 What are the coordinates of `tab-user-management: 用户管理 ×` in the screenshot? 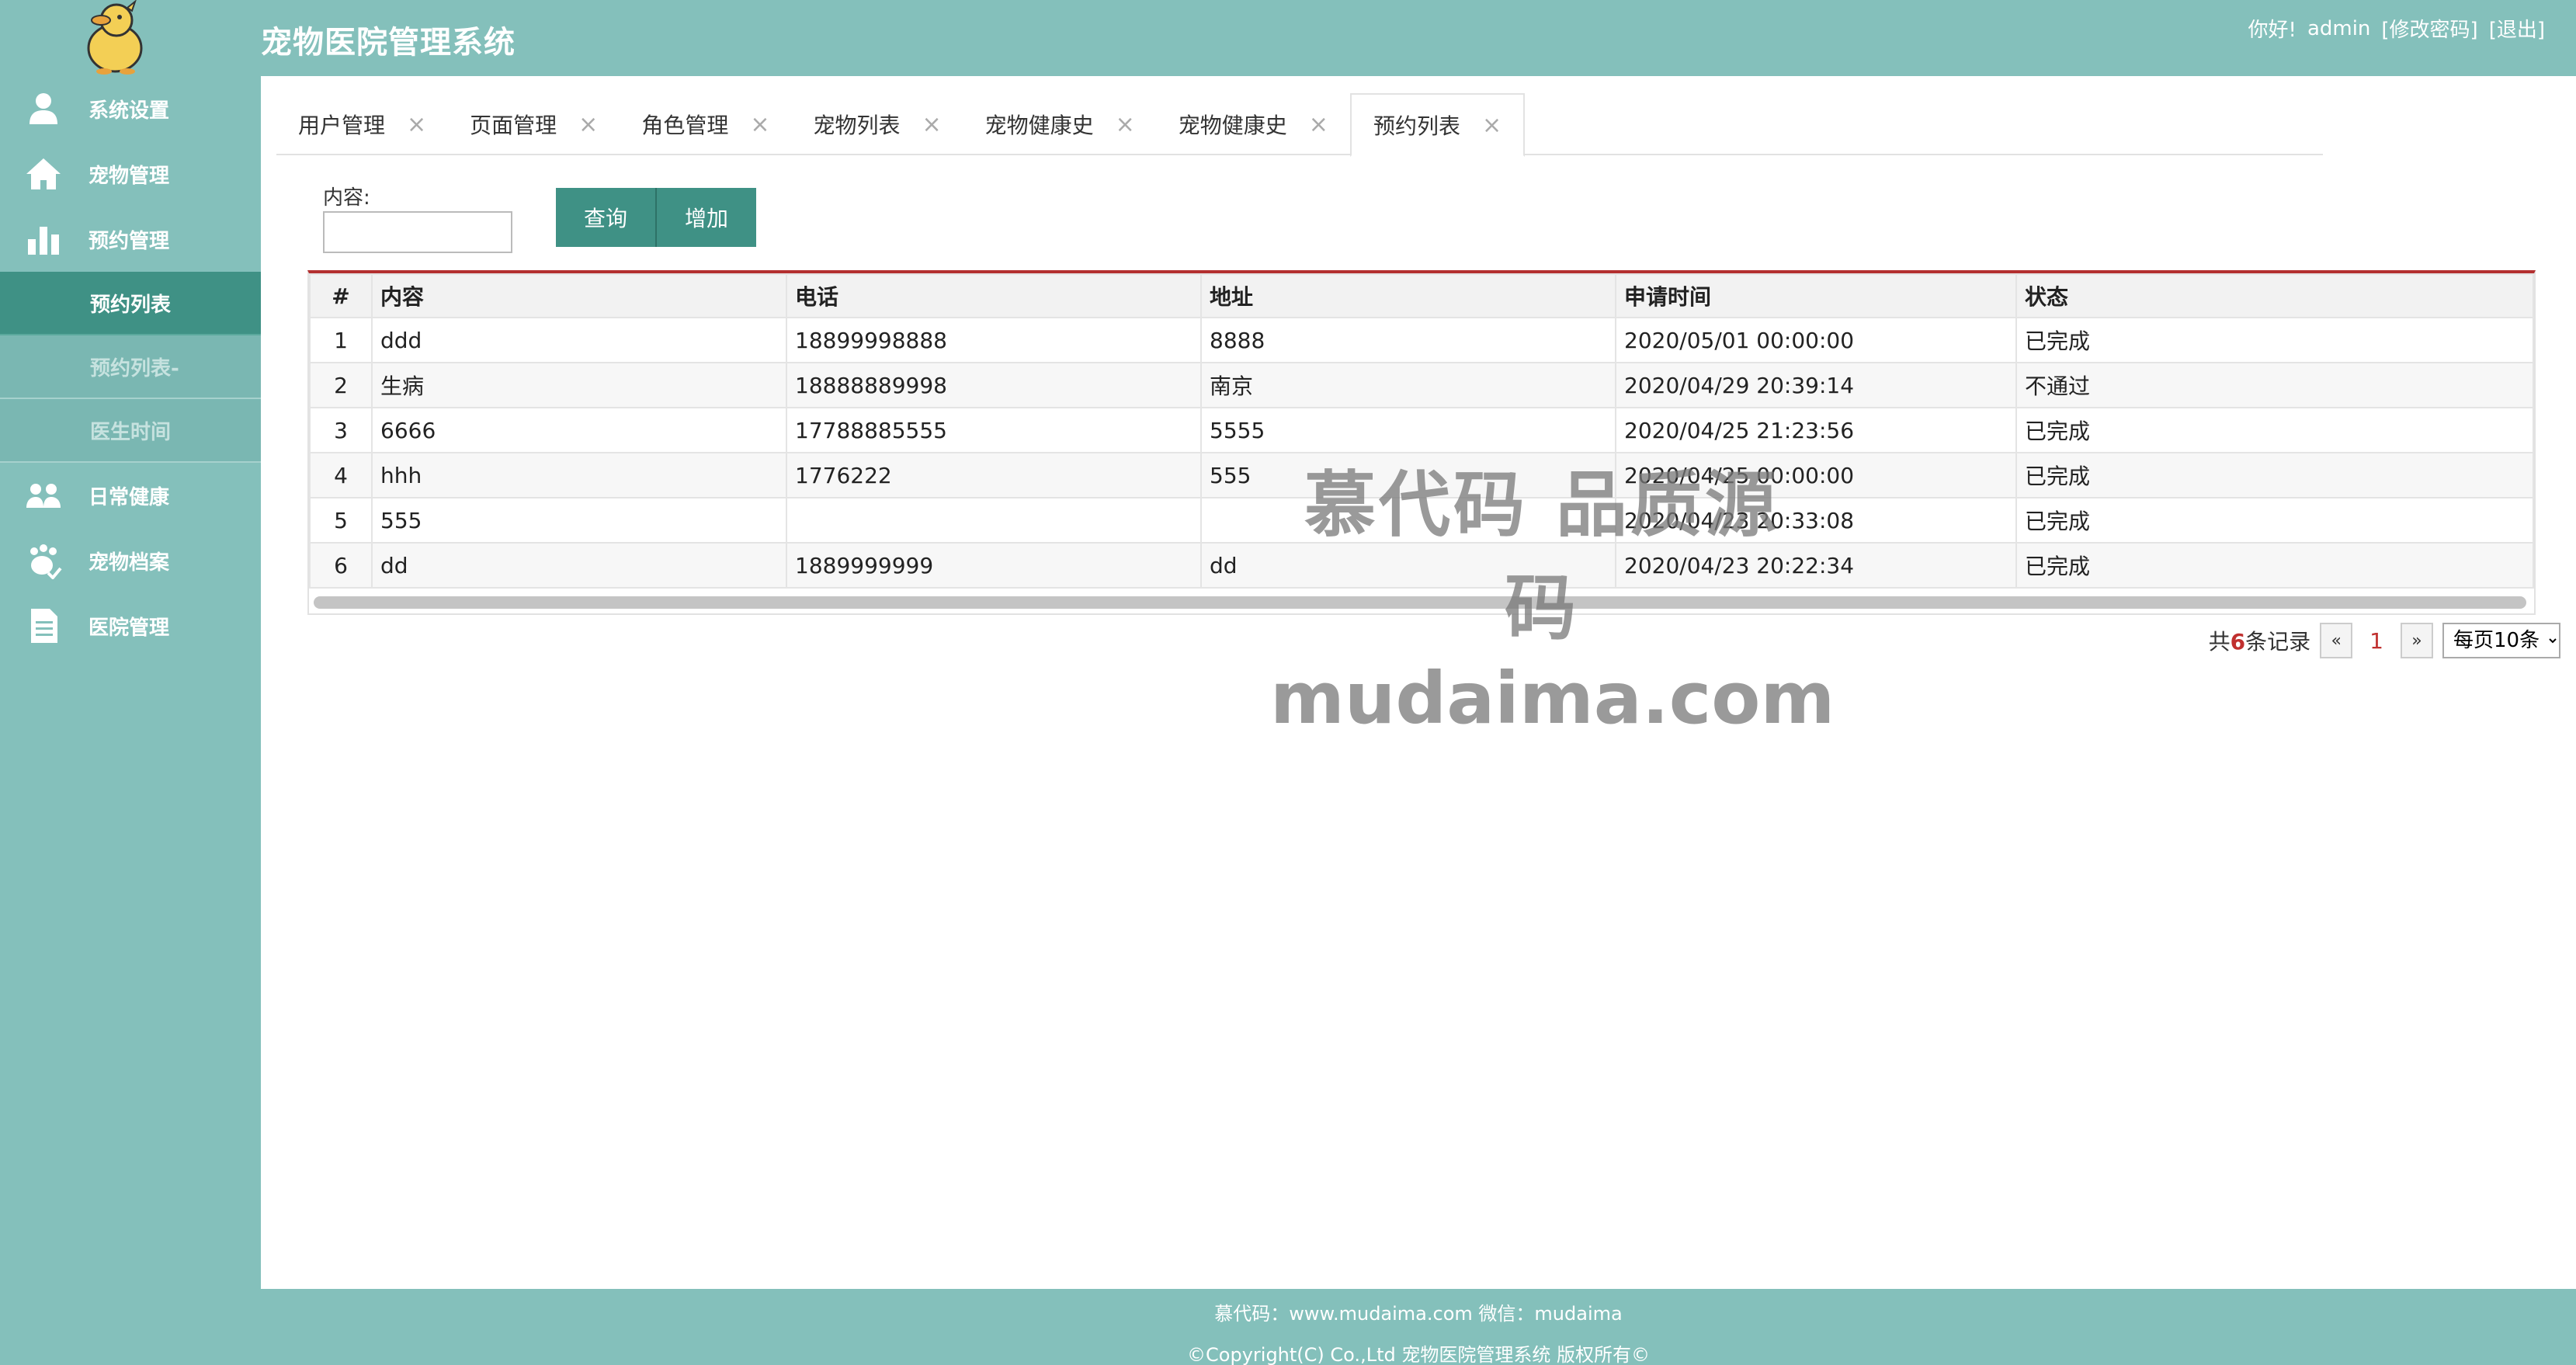 It's located at (362, 124).